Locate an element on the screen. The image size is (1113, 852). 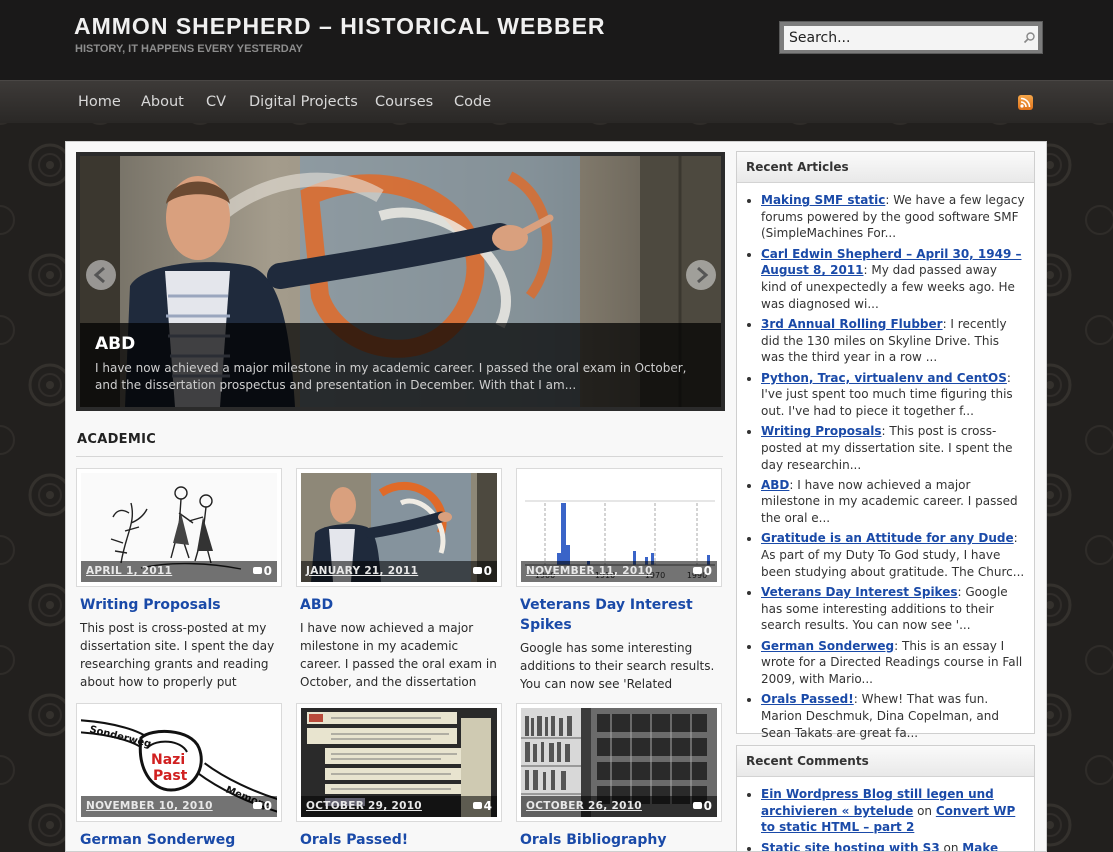
article-link: Python, Trac, virtualenv and CentOS is located at coordinates (884, 378).